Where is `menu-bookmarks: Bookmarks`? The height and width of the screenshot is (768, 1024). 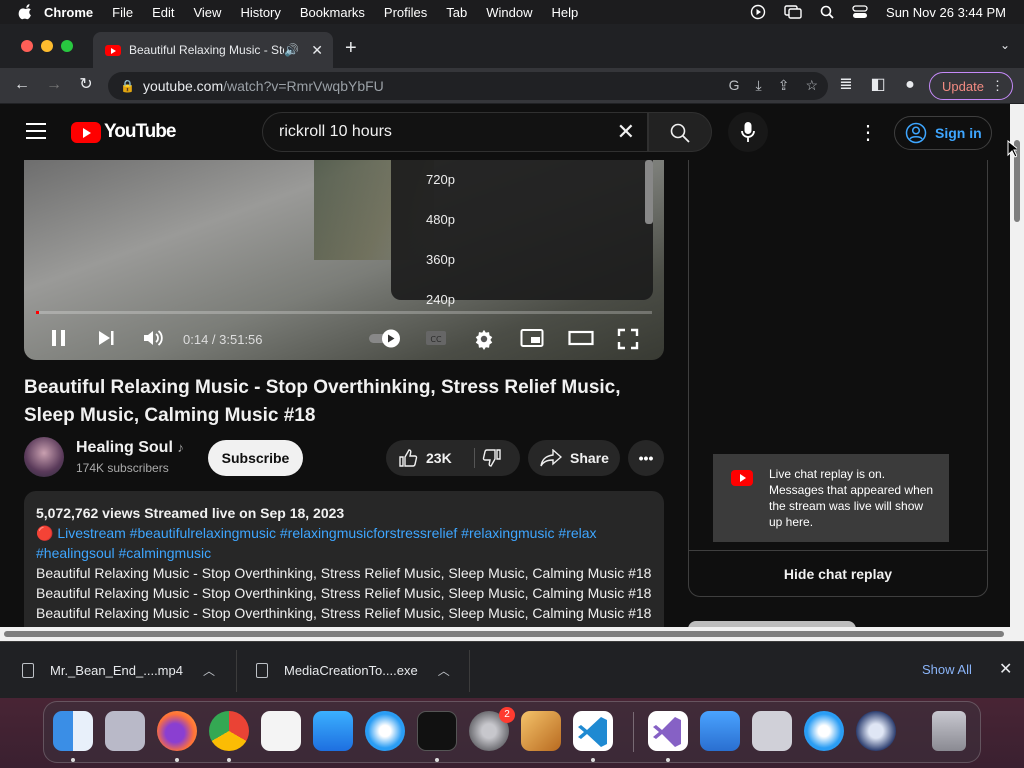 menu-bookmarks: Bookmarks is located at coordinates (332, 12).